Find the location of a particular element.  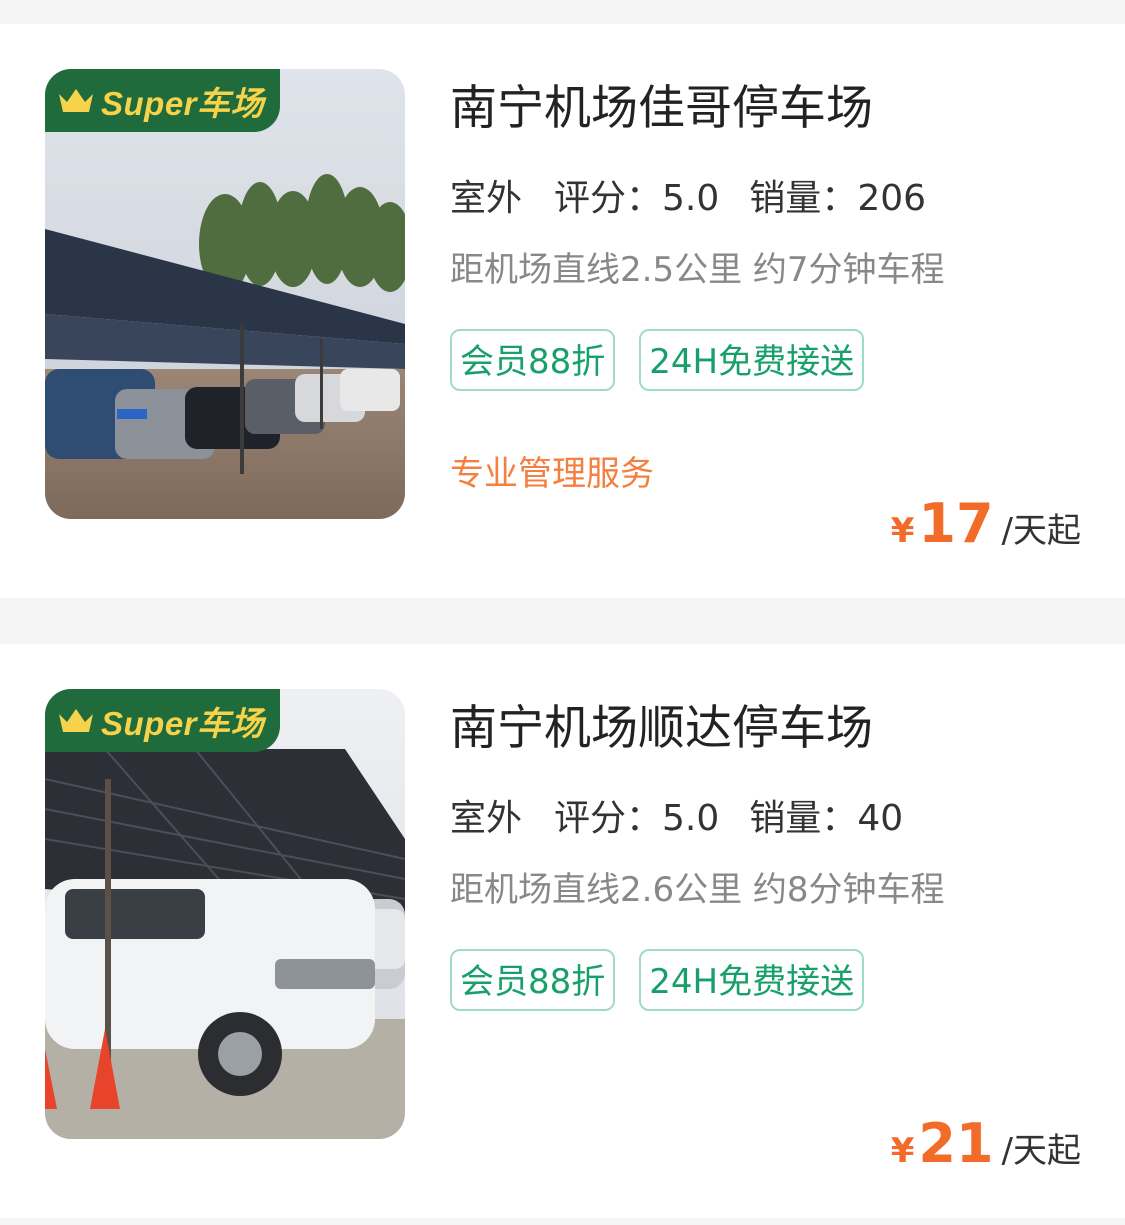

parking-lot-name: 南宁机场佳哥停车场 is located at coordinates (661, 109).